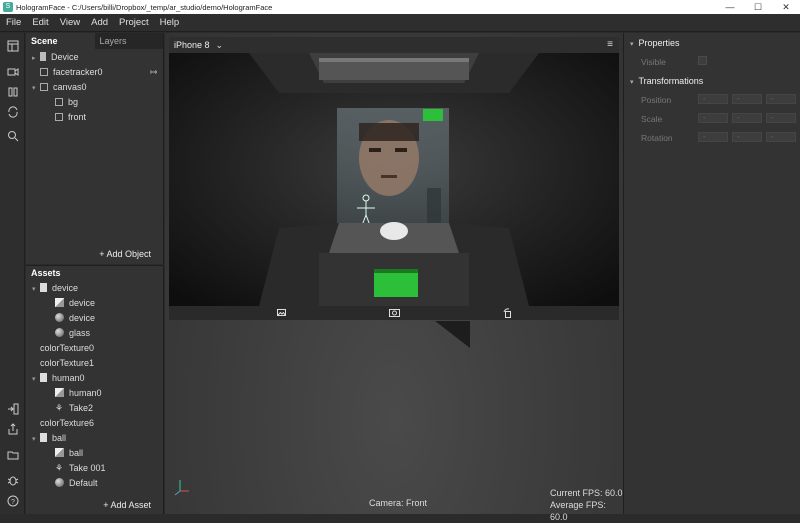  I want to click on menu-bar: File Edit View Add Project Help, so click(400, 23).